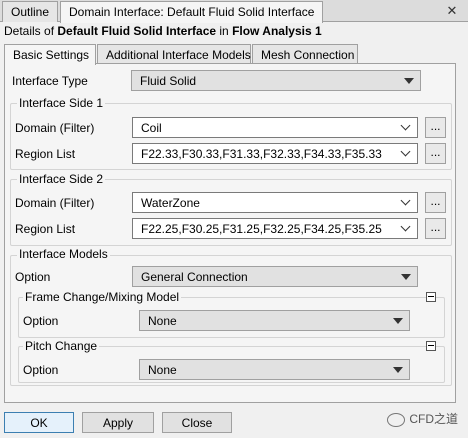  What do you see at coordinates (224, 31) in the screenshot?
I see `details-middle: in` at bounding box center [224, 31].